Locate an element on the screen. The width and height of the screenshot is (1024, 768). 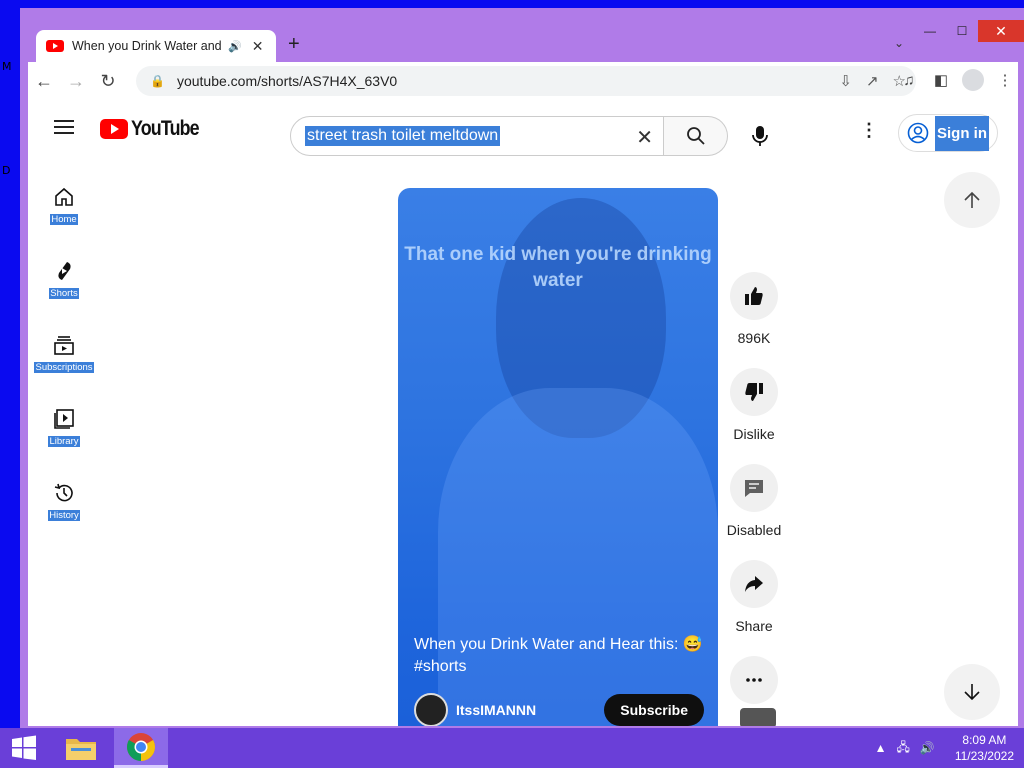
share-arrow-icon is located at coordinates (754, 584).